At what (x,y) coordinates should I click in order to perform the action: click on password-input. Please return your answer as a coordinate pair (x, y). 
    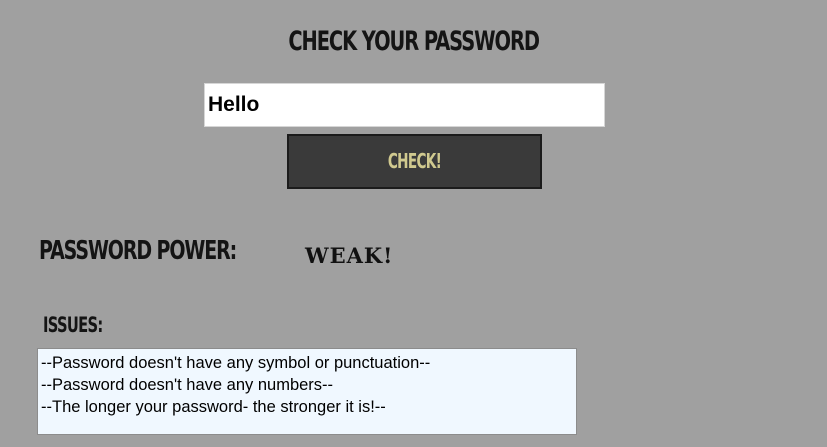
    Looking at the image, I should click on (404, 105).